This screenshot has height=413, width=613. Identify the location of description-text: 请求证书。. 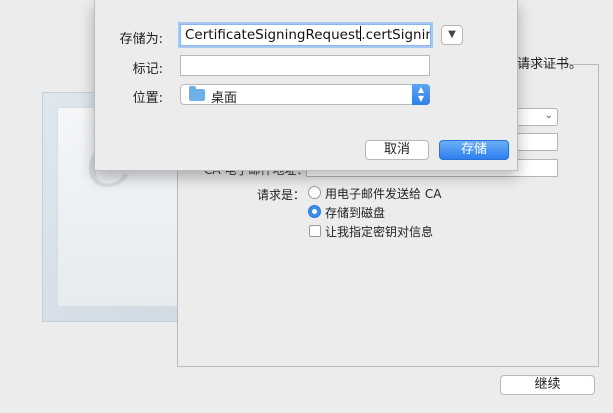
(550, 64).